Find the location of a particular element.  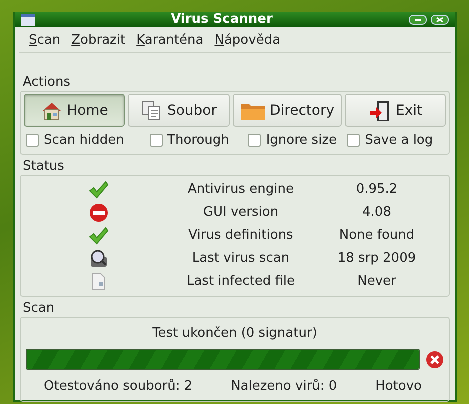

status-value: None found is located at coordinates (377, 235).